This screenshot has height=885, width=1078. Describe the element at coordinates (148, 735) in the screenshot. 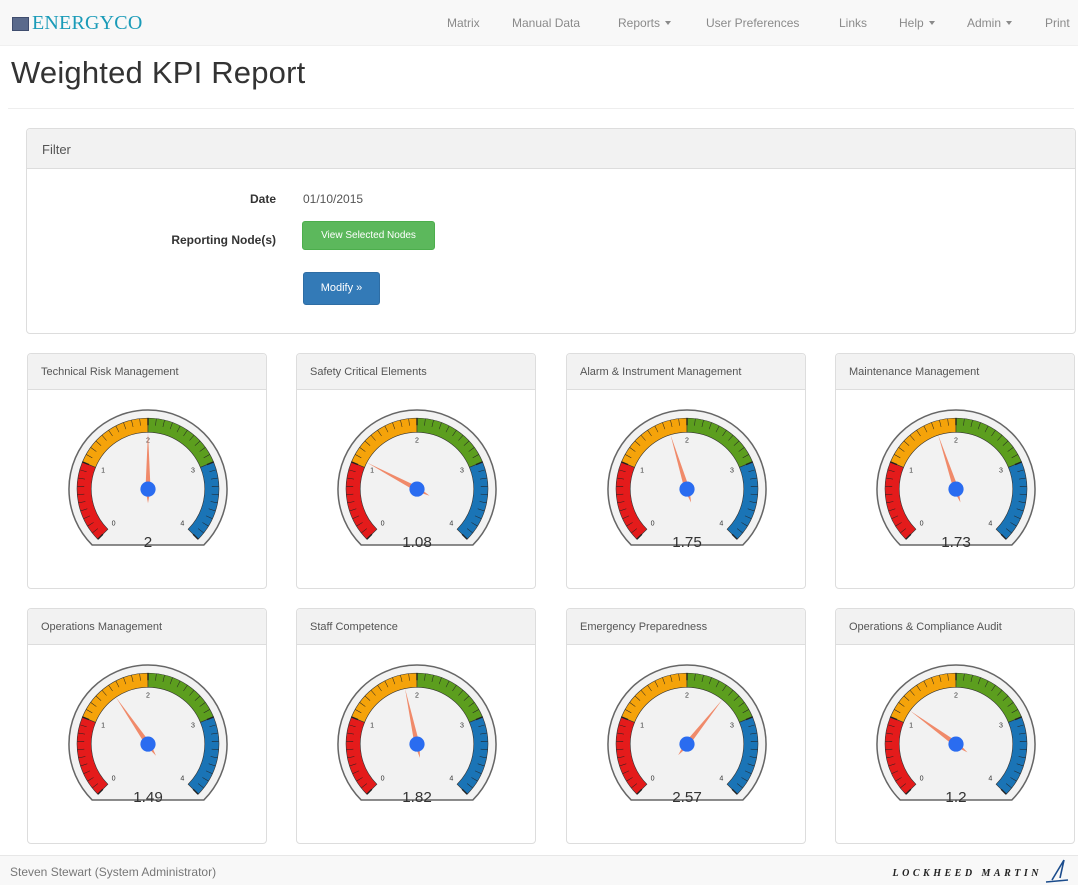

I see `kpi-gauge: 0 1 2 3 4 1.49` at that location.